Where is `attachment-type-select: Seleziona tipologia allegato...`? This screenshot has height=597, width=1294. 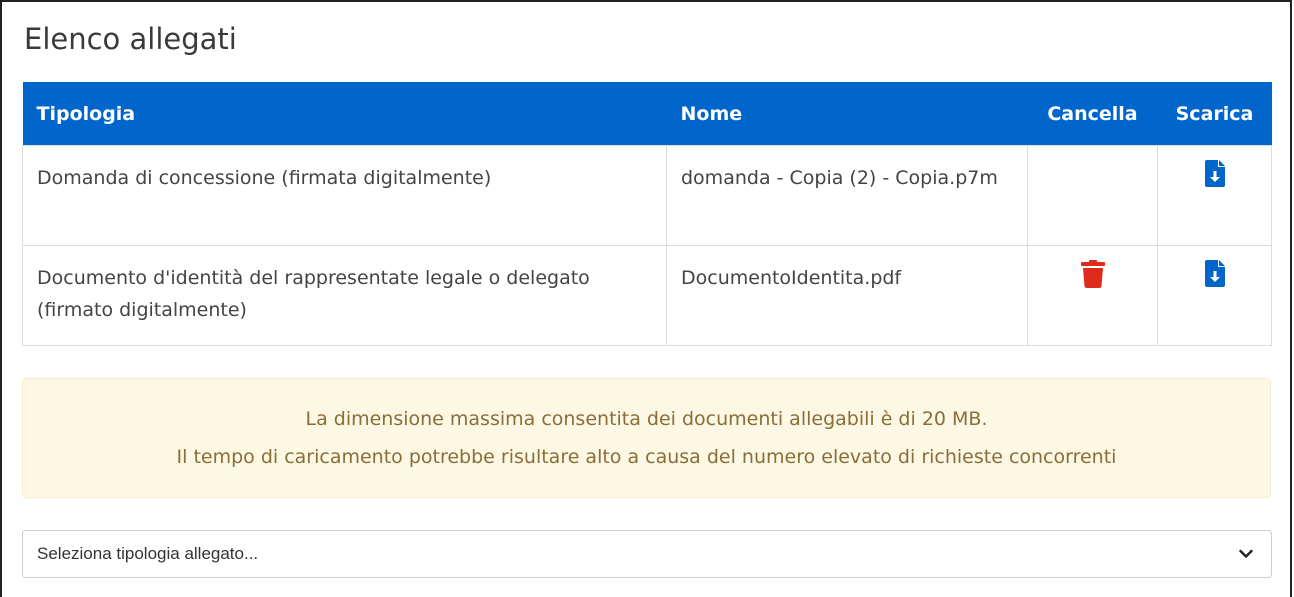 attachment-type-select: Seleziona tipologia allegato... is located at coordinates (647, 554).